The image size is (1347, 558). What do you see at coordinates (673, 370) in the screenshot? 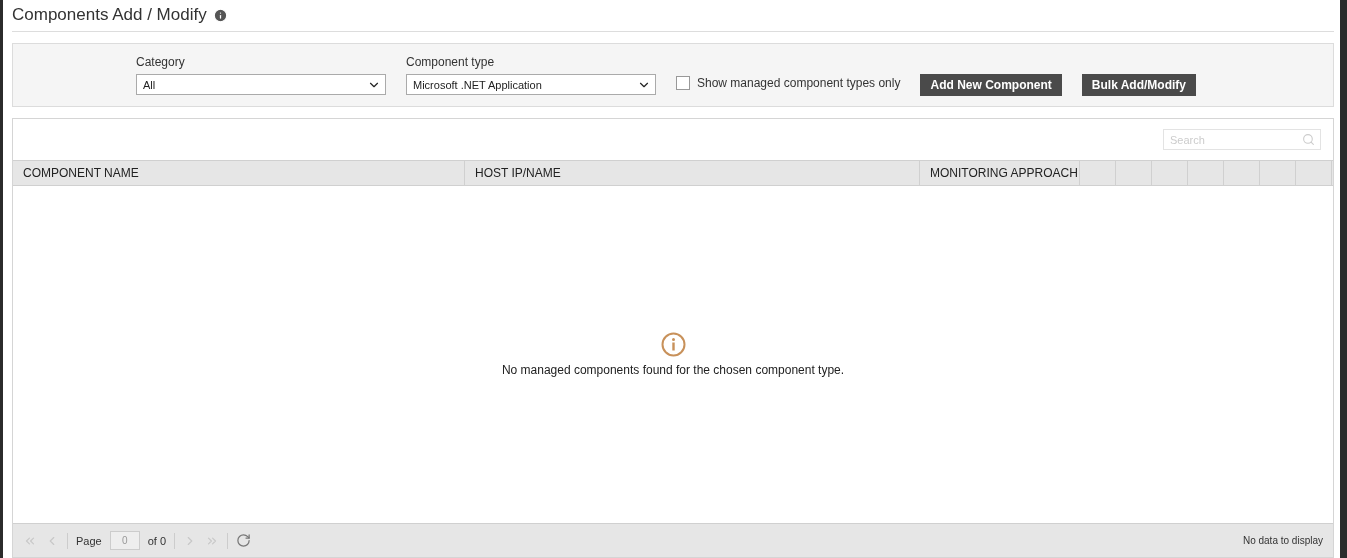
I see `empty-message: No managed components found for the chosen component type.` at bounding box center [673, 370].